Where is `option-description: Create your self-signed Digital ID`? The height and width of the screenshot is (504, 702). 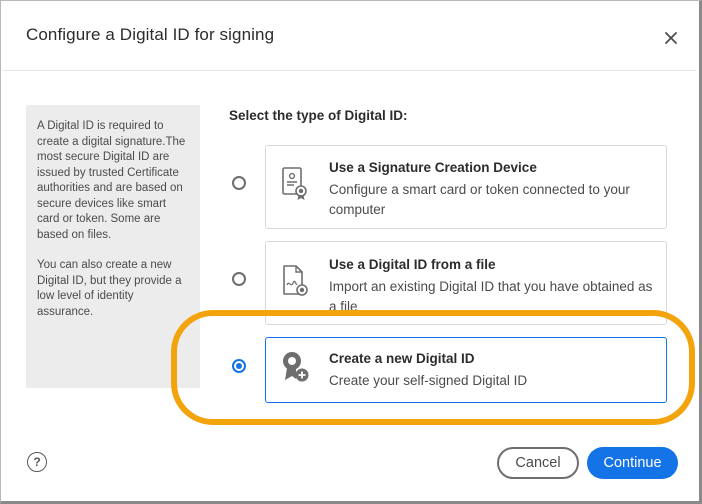
option-description: Create your self-signed Digital ID is located at coordinates (428, 380).